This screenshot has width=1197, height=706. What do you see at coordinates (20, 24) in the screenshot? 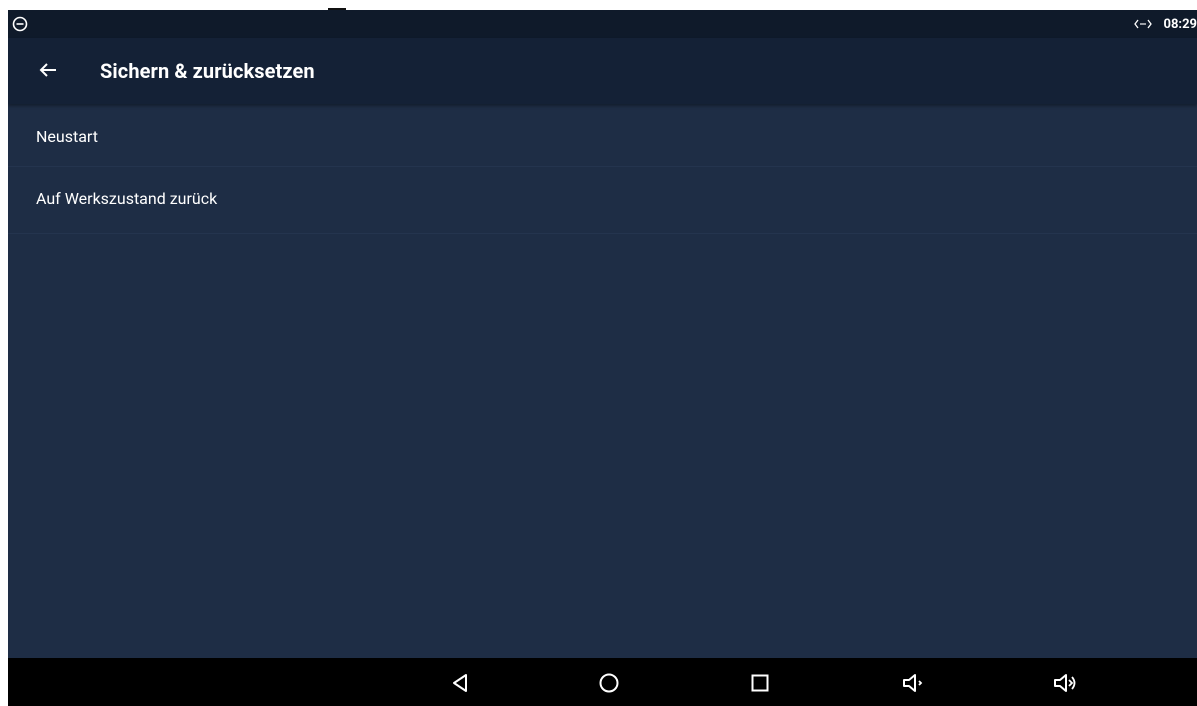
I see `do-not-disturb-icon` at bounding box center [20, 24].